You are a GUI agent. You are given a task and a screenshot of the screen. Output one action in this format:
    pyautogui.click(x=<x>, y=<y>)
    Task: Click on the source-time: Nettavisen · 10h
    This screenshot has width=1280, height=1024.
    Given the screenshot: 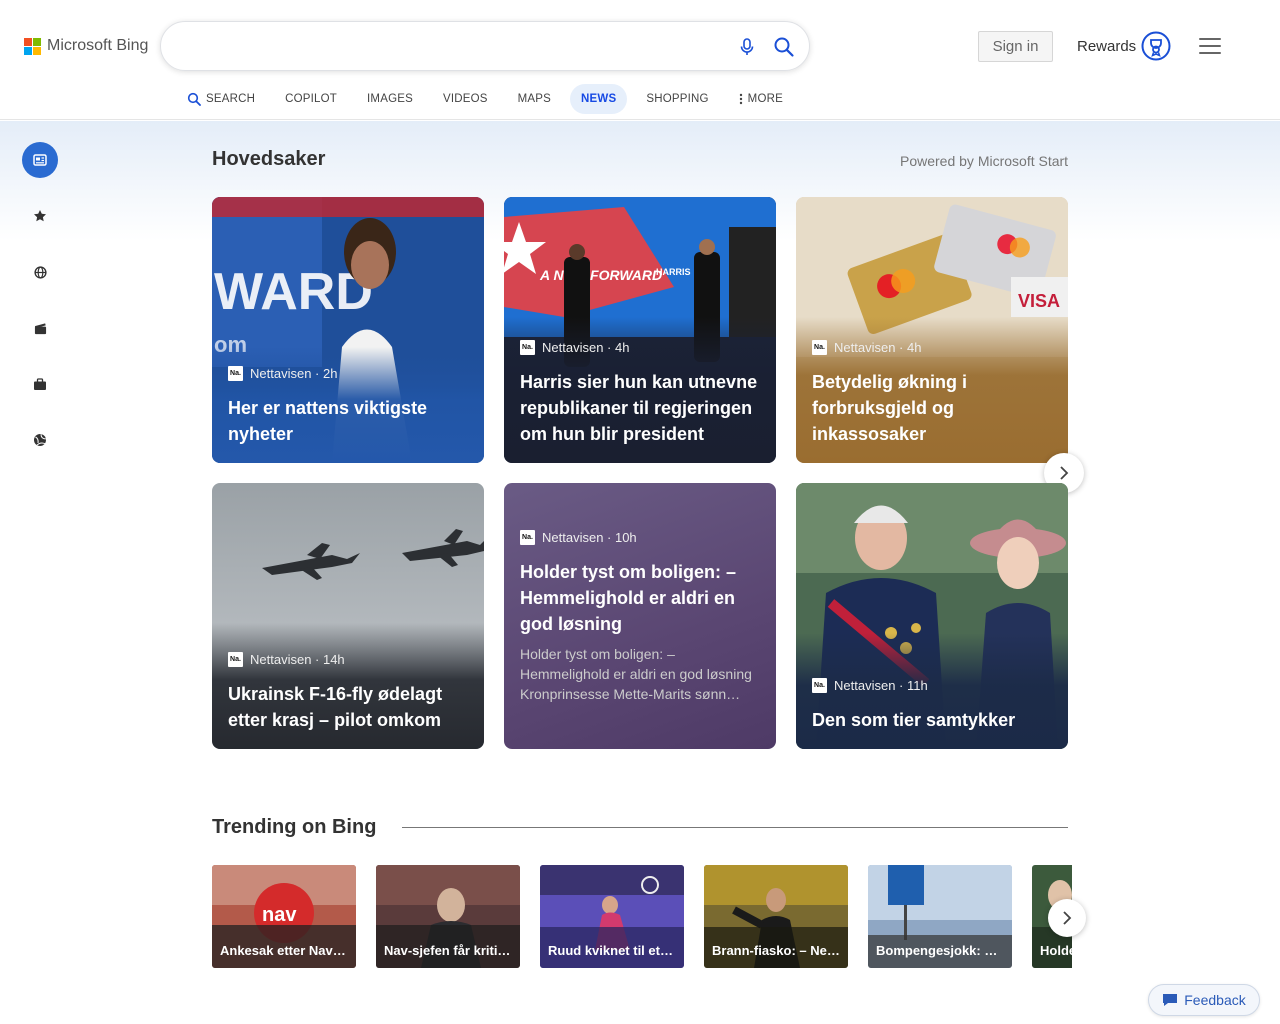 What is the action you would take?
    pyautogui.click(x=589, y=537)
    